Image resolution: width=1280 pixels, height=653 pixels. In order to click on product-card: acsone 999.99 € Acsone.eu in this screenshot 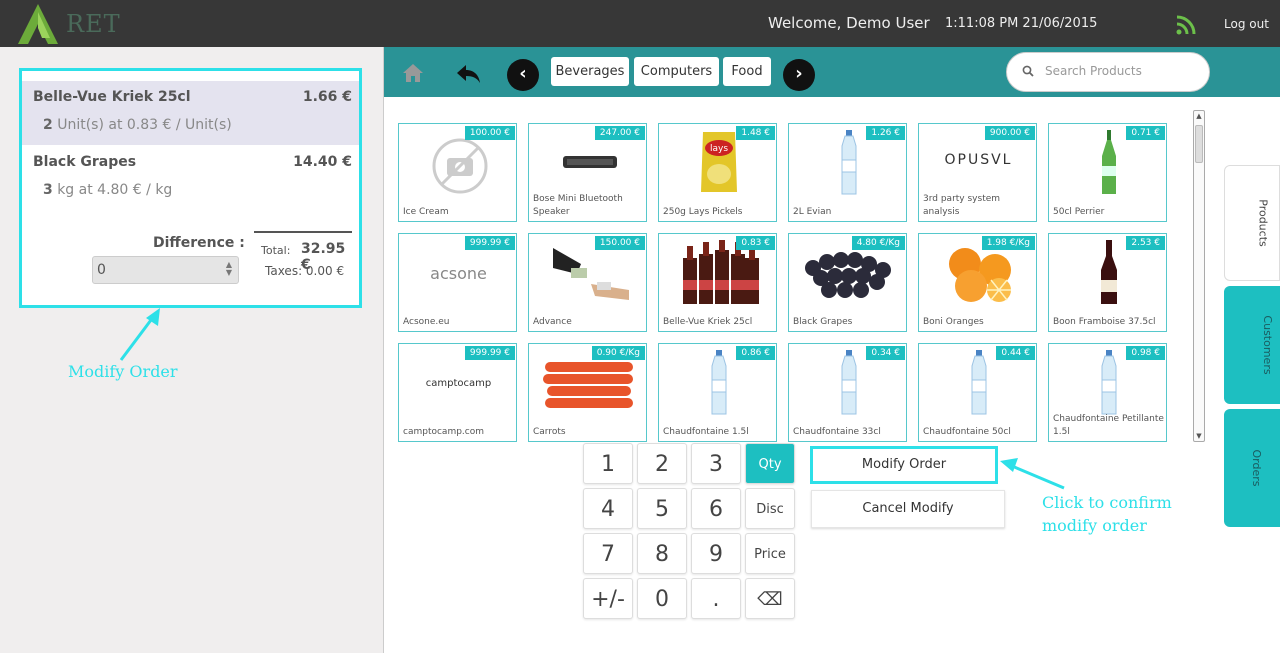, I will do `click(457, 282)`.